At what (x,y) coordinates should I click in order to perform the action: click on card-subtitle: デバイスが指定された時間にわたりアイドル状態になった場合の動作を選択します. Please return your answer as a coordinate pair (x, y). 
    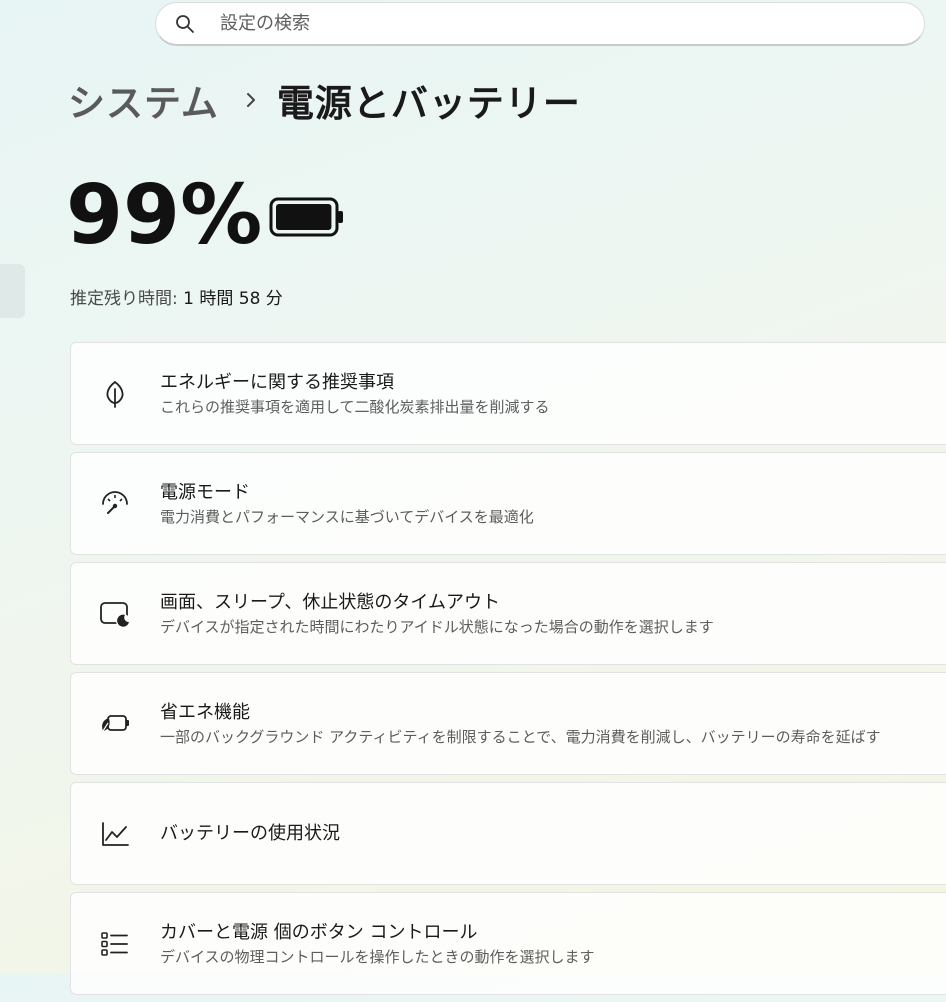
    Looking at the image, I should click on (437, 626).